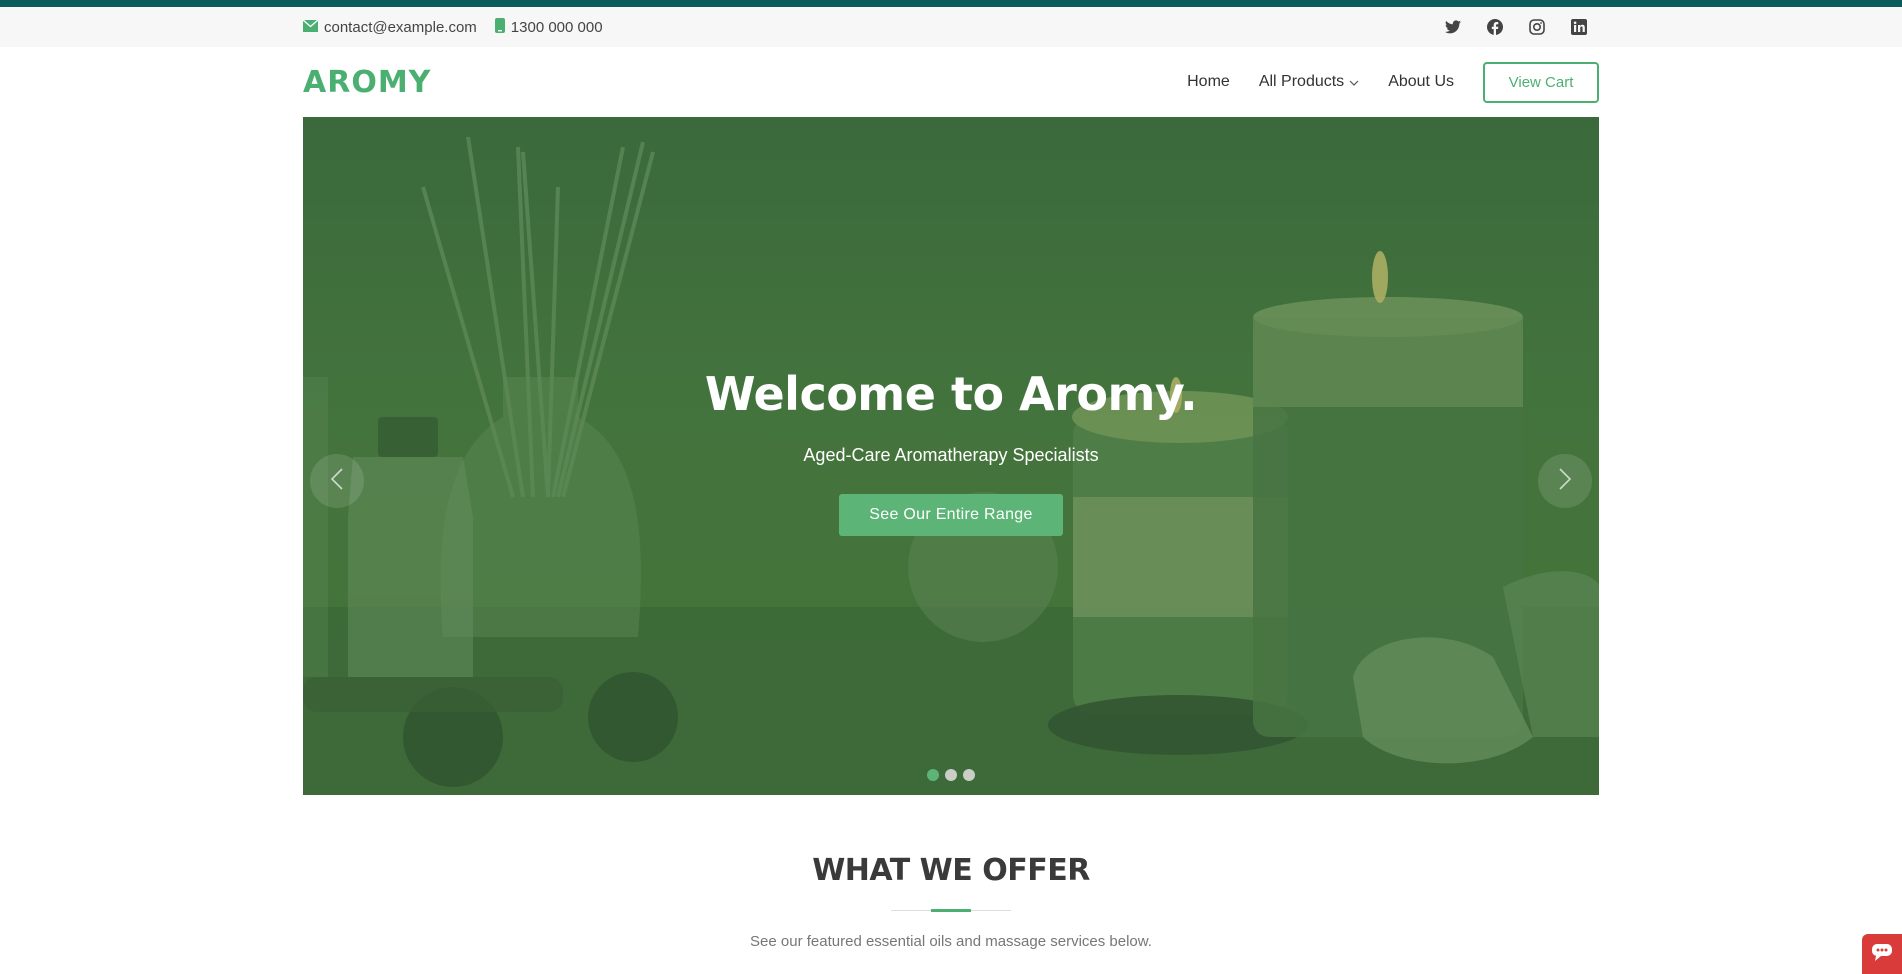 Image resolution: width=1902 pixels, height=974 pixels. Describe the element at coordinates (1301, 81) in the screenshot. I see `nav-all-products-label: All Products` at that location.